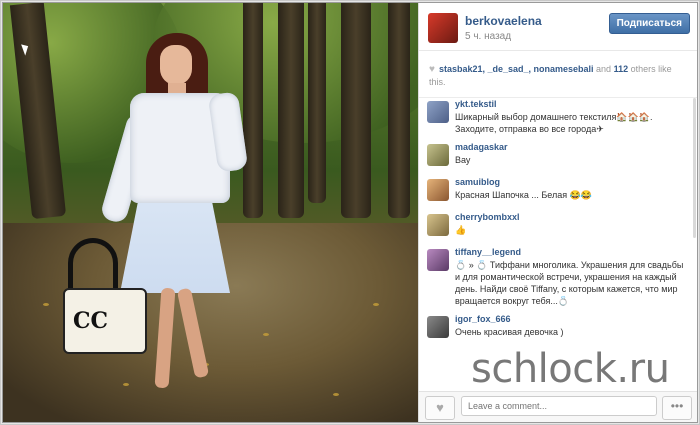 The image size is (700, 425). What do you see at coordinates (488, 36) in the screenshot?
I see `post-timestamp: 5 ч. назад` at bounding box center [488, 36].